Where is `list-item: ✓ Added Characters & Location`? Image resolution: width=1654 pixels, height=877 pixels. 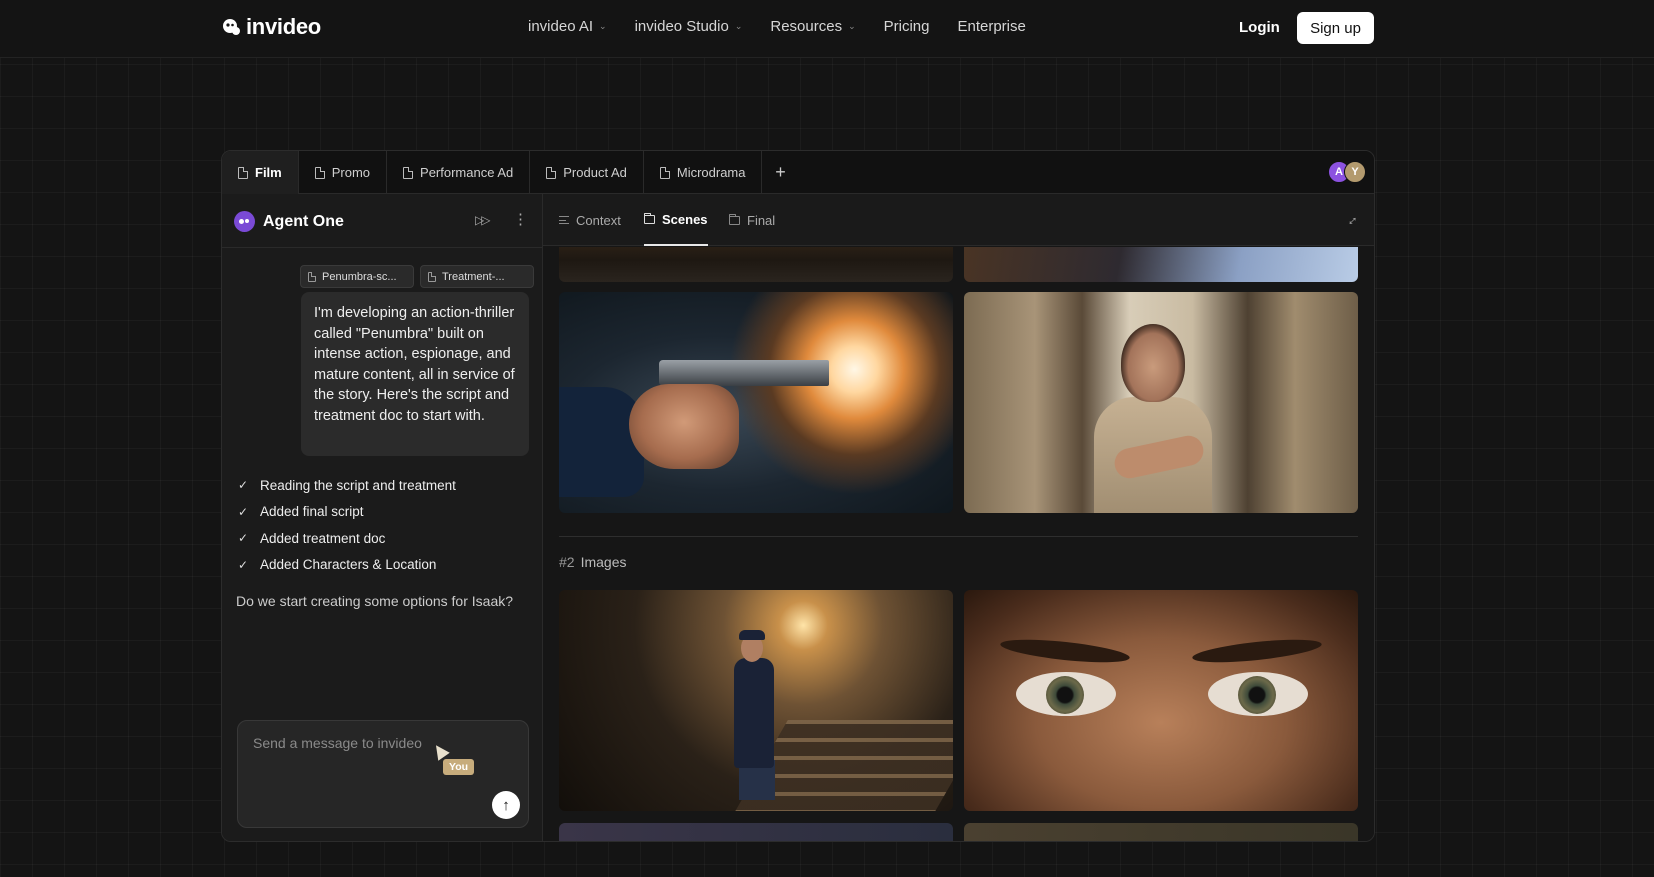
list-item: ✓ Added Characters & Location is located at coordinates (347, 565).